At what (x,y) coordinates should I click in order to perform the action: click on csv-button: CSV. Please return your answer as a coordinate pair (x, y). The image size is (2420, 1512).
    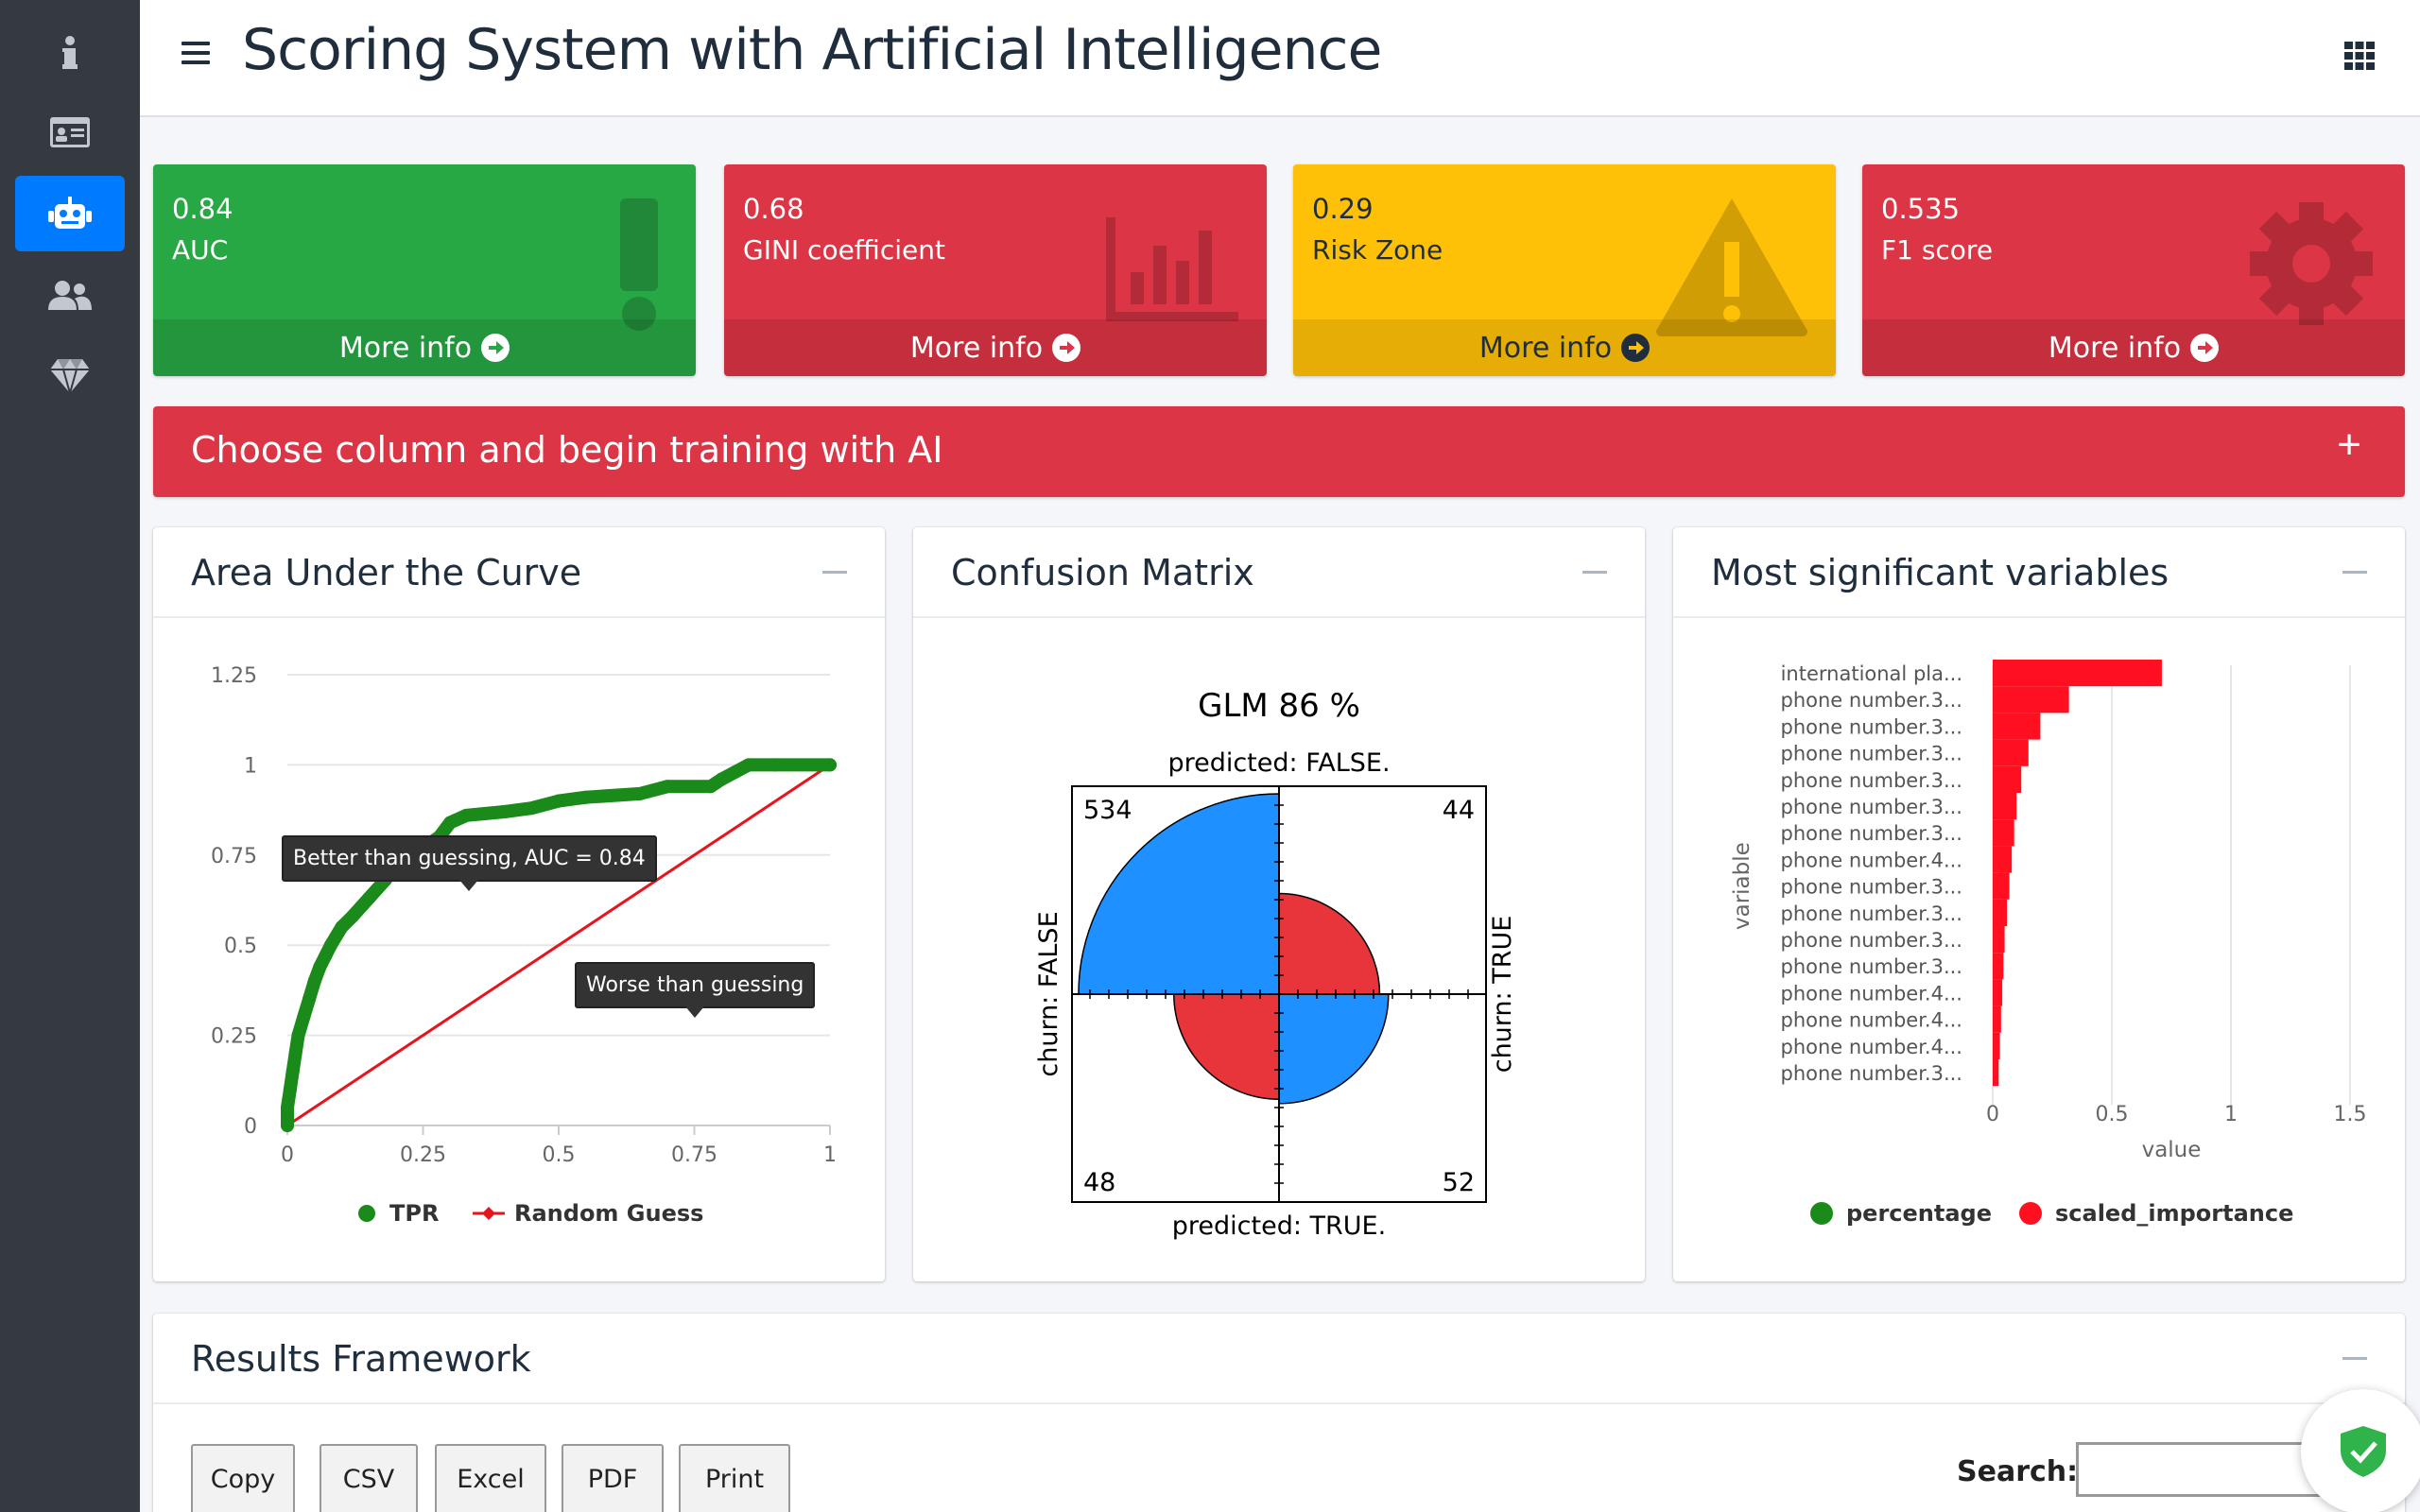
    Looking at the image, I should click on (369, 1478).